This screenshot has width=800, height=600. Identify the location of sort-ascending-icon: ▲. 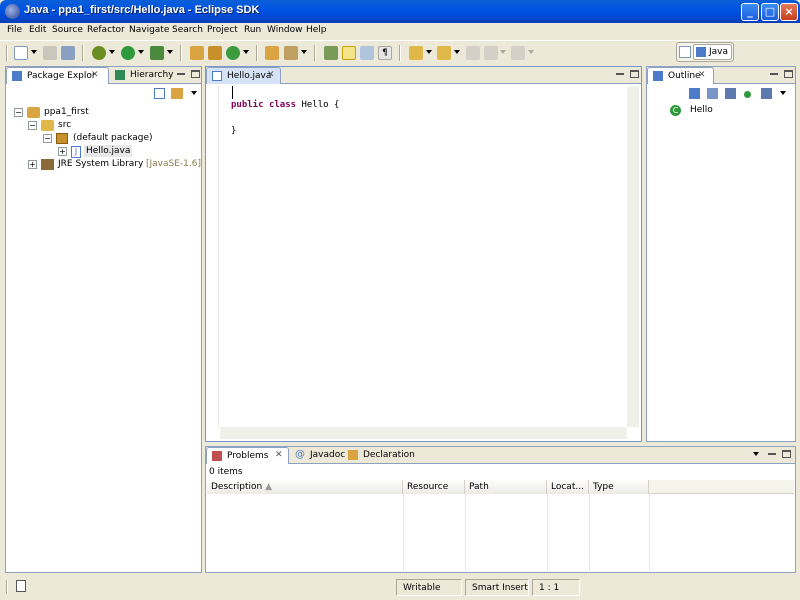
(269, 487).